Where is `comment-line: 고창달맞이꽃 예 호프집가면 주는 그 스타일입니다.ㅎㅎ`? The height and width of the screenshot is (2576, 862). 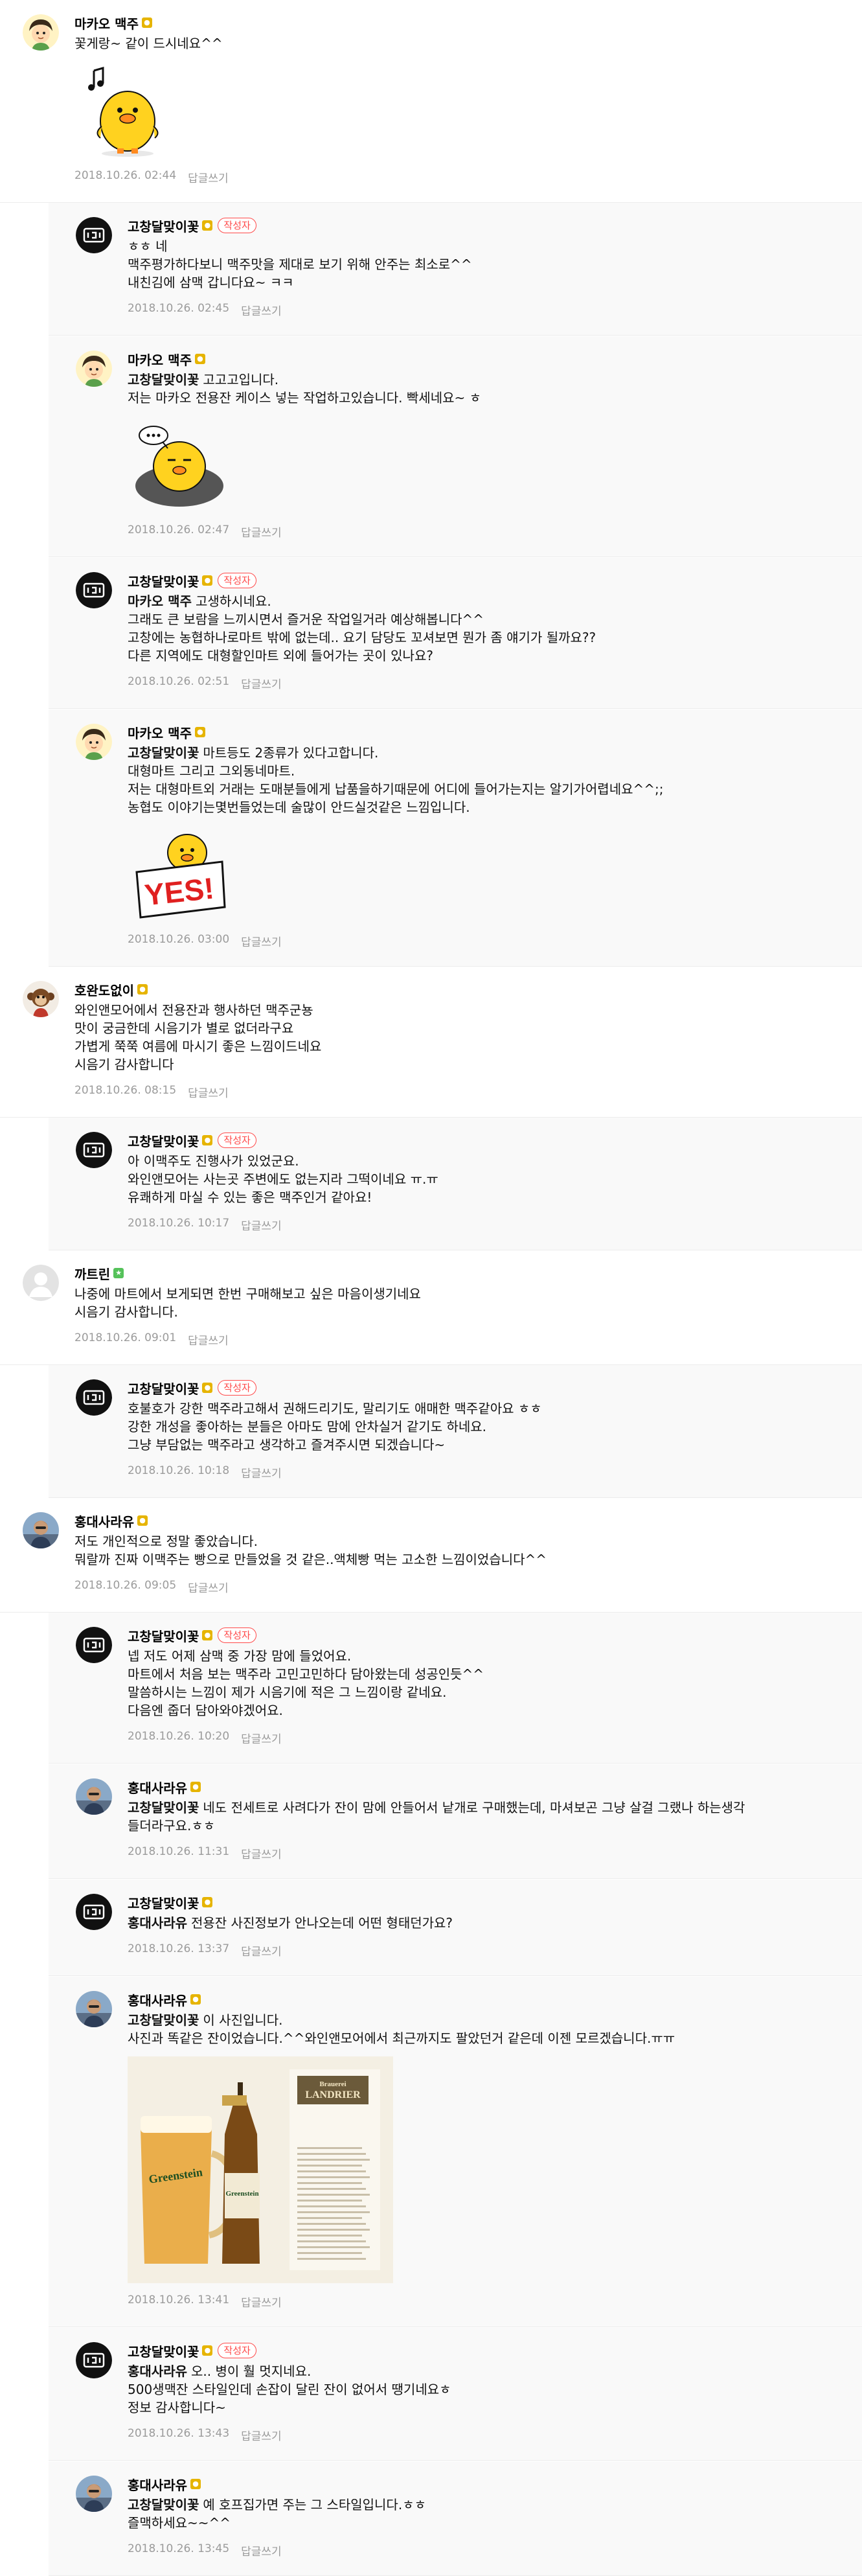 comment-line: 고창달맞이꽃 예 호프집가면 주는 그 스타일입니다.ㅎㅎ is located at coordinates (489, 2505).